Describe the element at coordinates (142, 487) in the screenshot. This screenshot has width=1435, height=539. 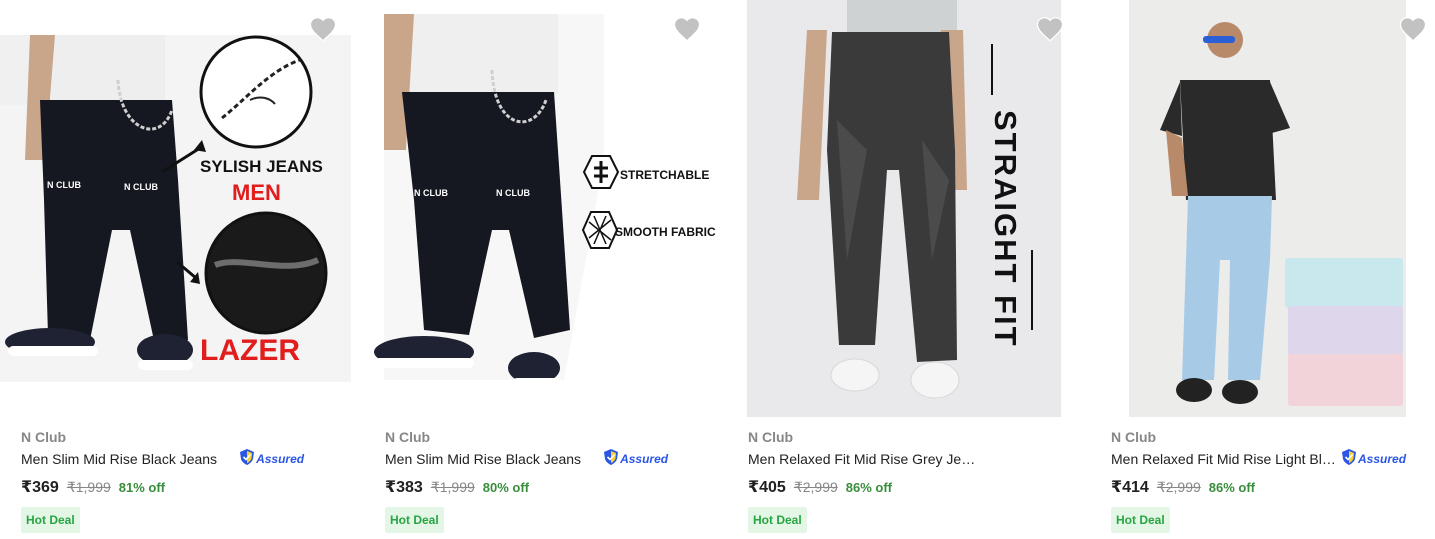
I see `product-discount: 81% off` at that location.